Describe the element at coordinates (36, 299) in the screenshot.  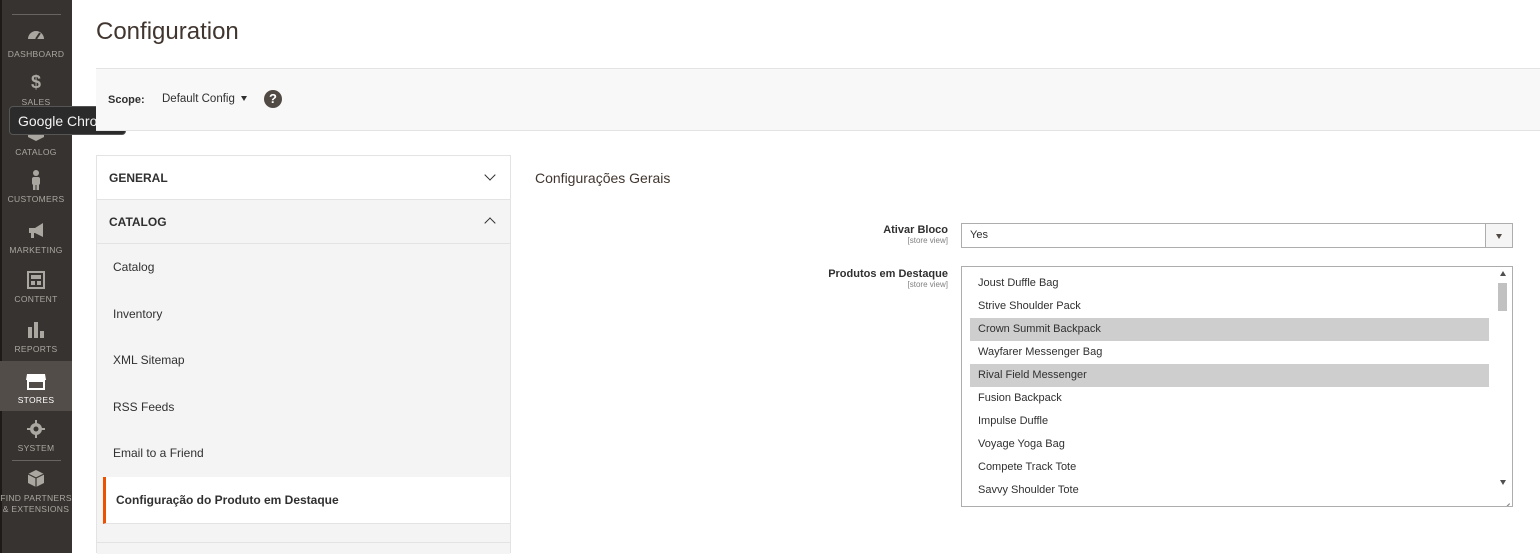
I see `menu-label: CONTENT` at that location.